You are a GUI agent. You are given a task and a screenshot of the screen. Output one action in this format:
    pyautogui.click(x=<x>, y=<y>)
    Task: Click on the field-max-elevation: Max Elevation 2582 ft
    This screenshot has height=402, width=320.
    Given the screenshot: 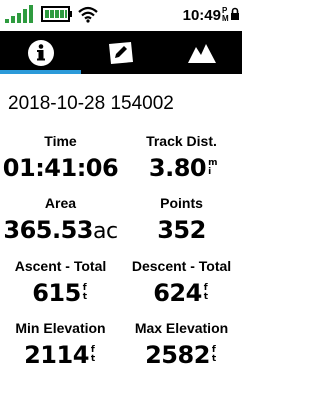 What is the action you would take?
    pyautogui.click(x=181, y=344)
    